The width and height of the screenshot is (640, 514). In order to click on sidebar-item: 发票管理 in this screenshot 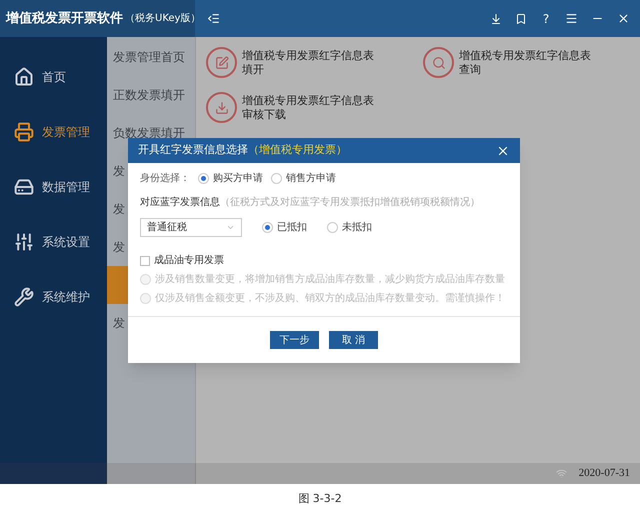, I will do `click(53, 131)`.